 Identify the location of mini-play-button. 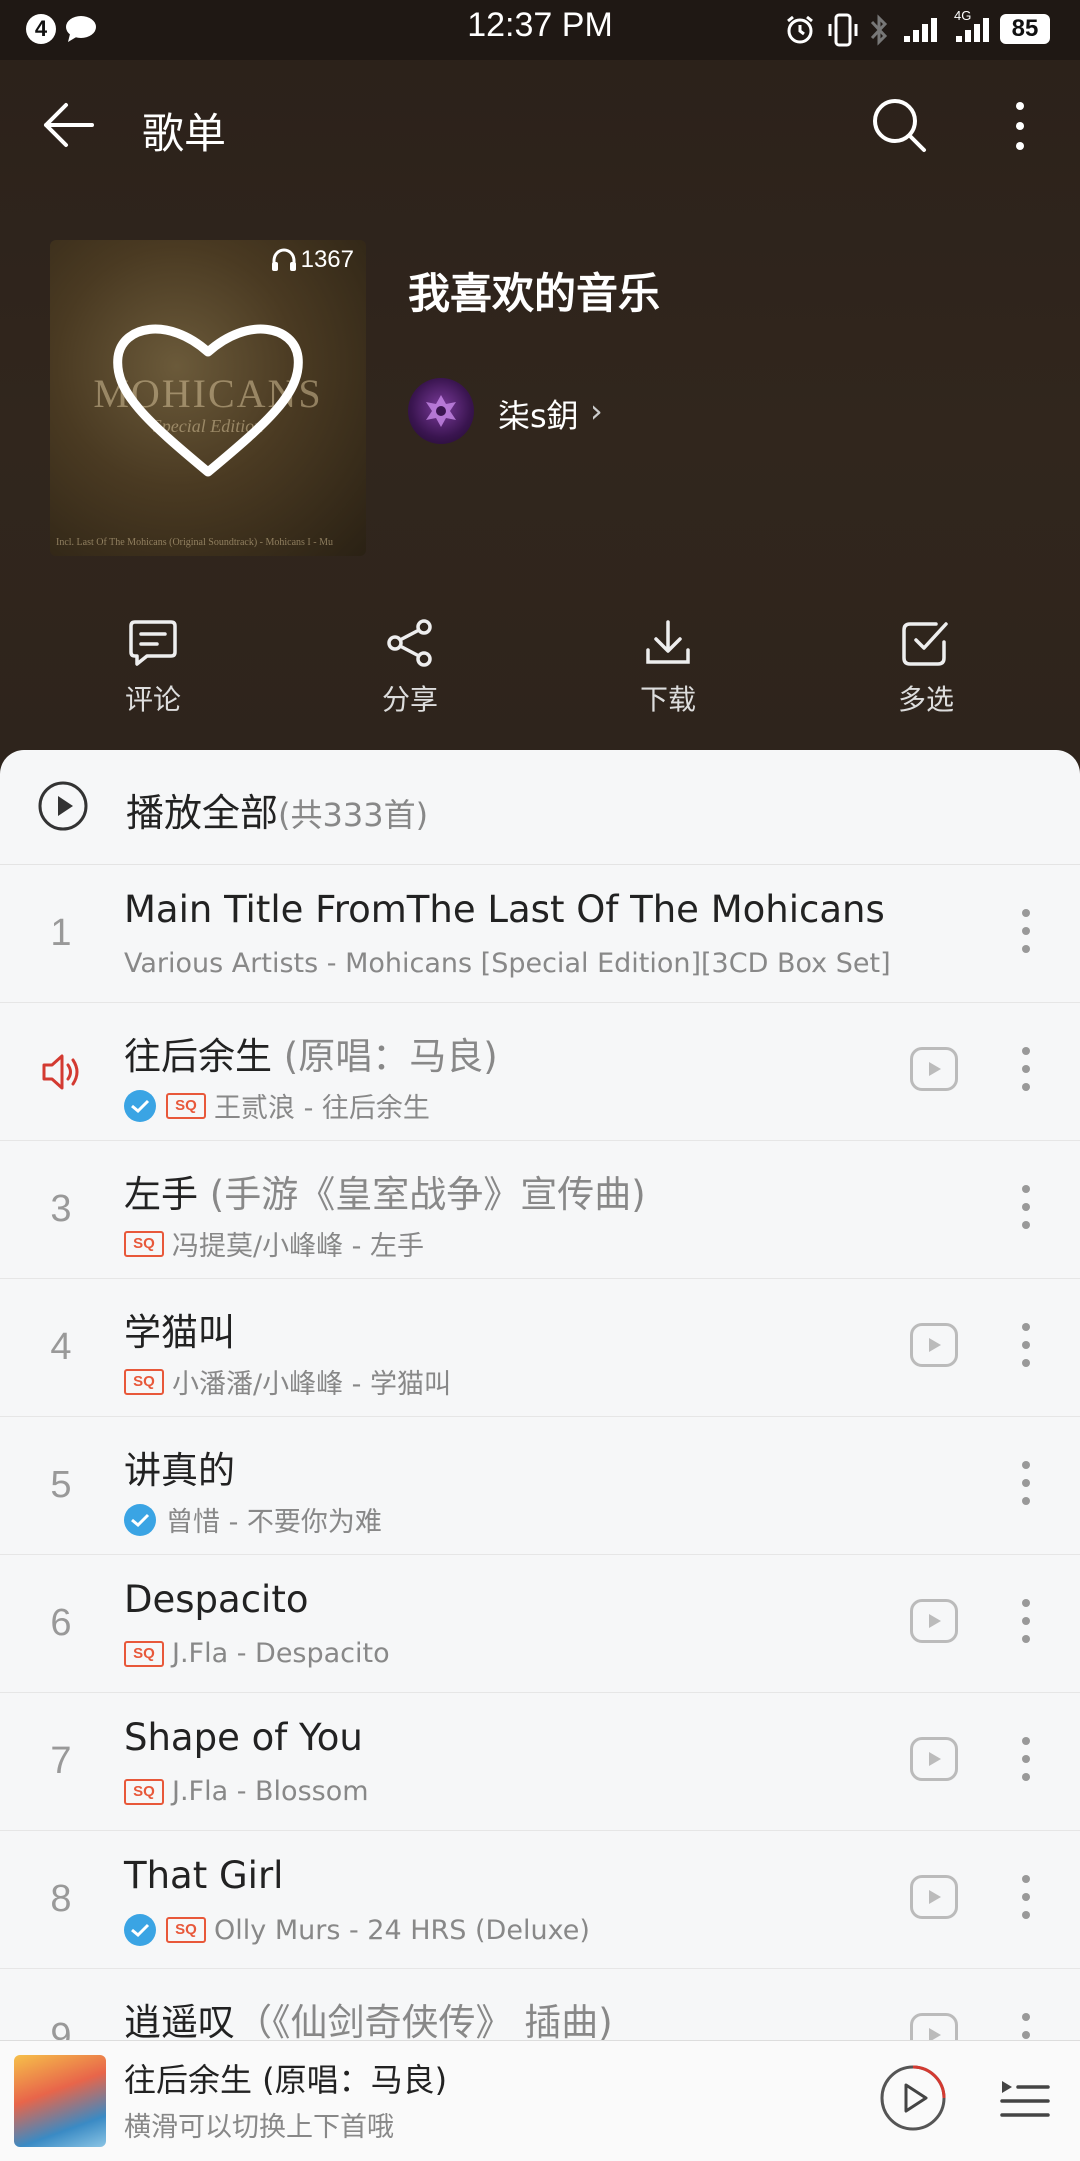
(913, 2098).